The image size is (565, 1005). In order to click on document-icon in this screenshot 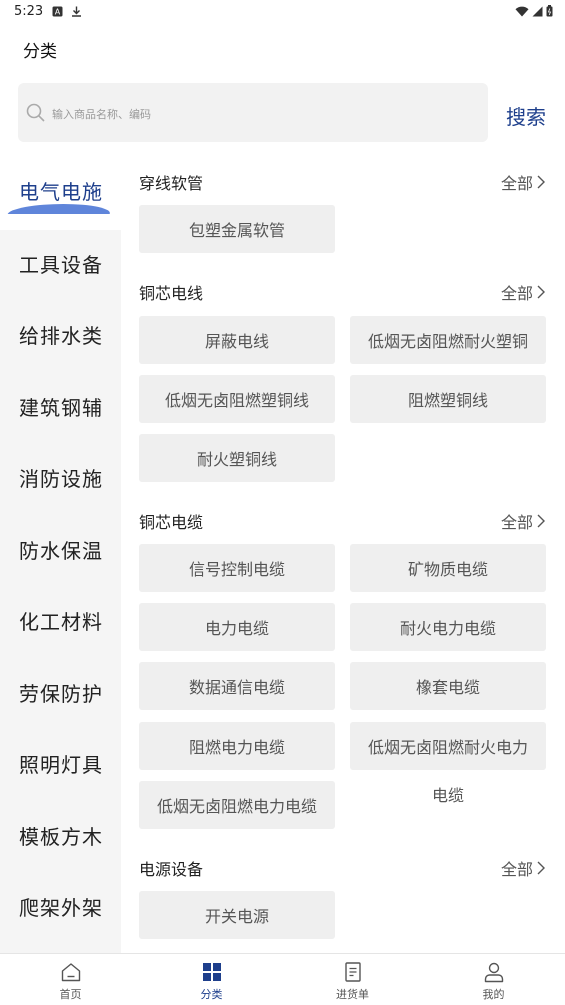, I will do `click(352, 972)`.